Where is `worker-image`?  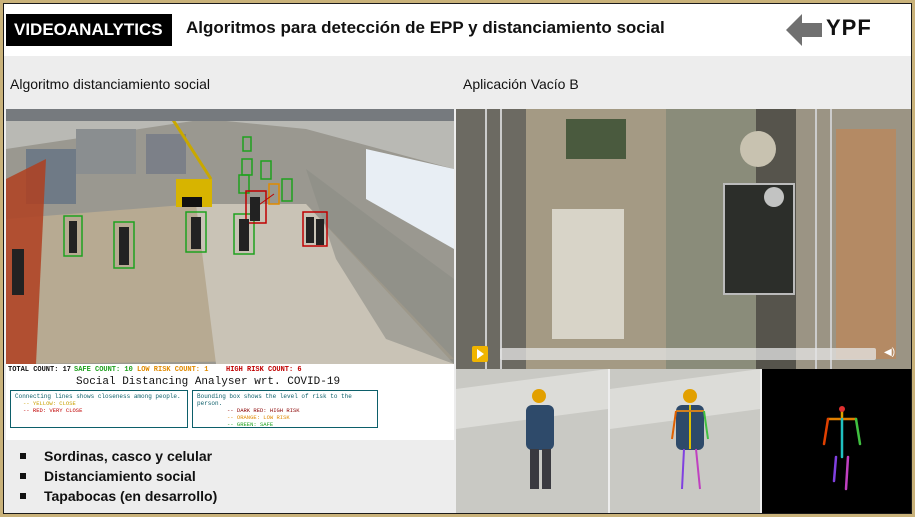
worker-image is located at coordinates (532, 441).